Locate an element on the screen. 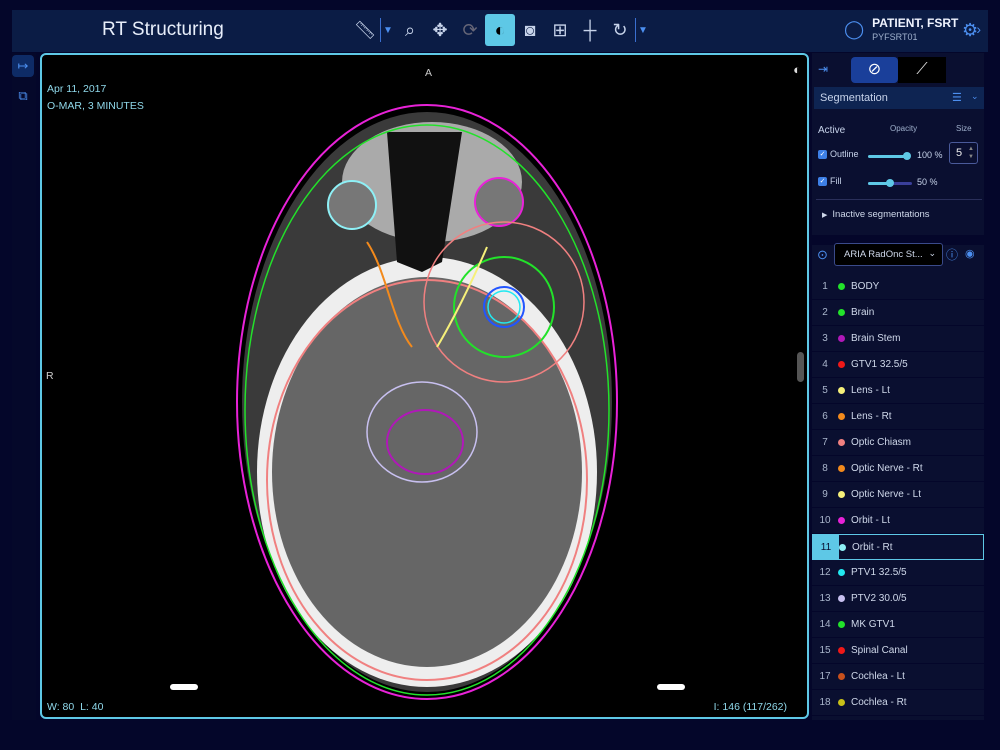  inactive-segmentations-toggle: ▶ Inactive segmentations is located at coordinates (876, 214).